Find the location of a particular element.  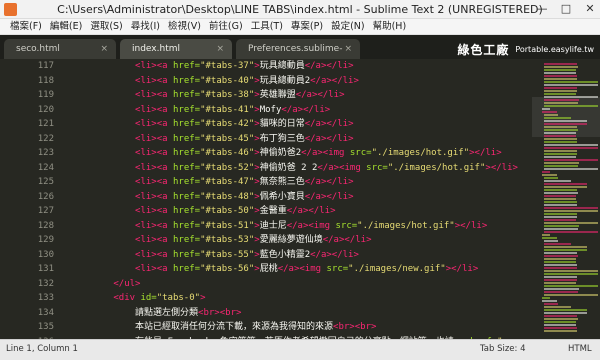

code-token: 貓咪的日常 is located at coordinates (282, 124).